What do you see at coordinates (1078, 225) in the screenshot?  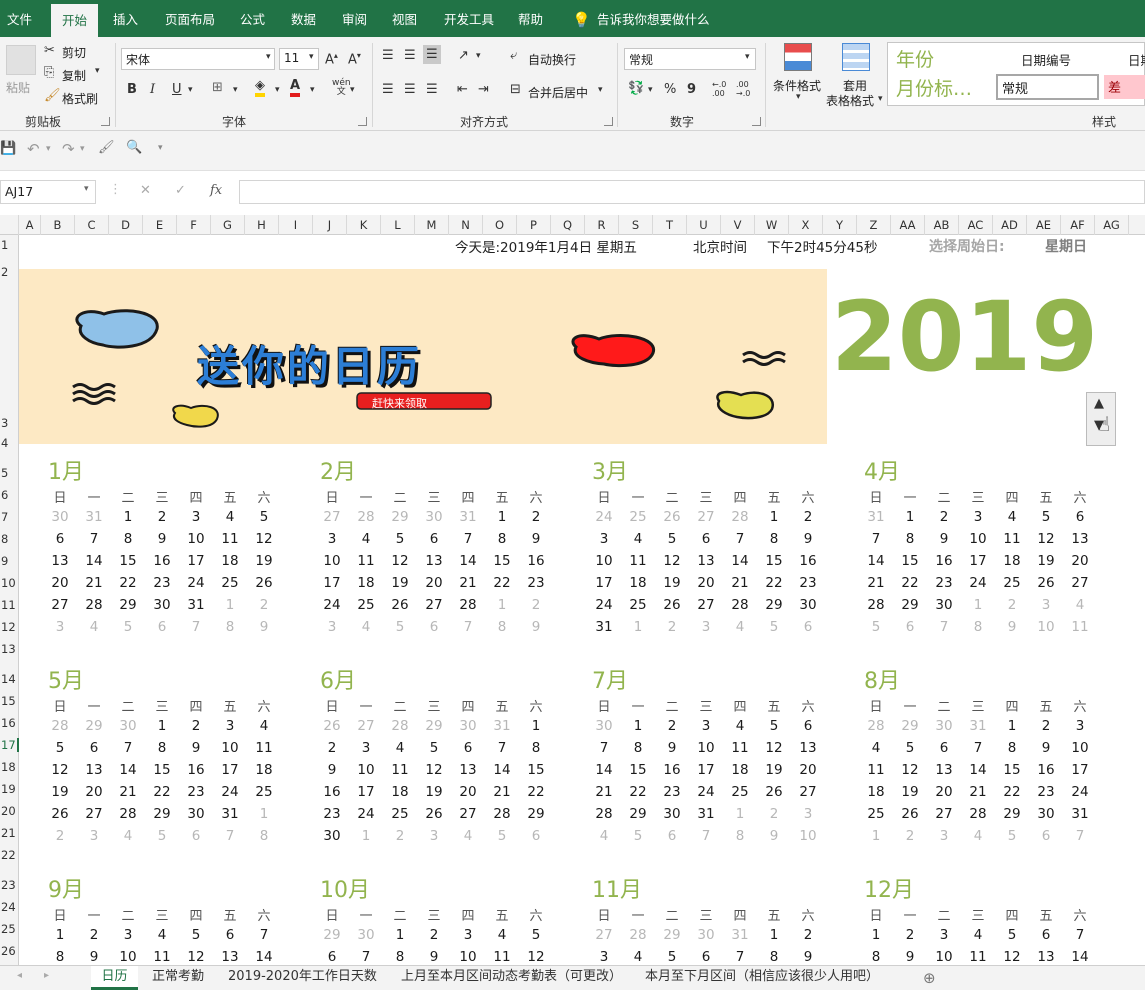 I see `column-header: AF` at bounding box center [1078, 225].